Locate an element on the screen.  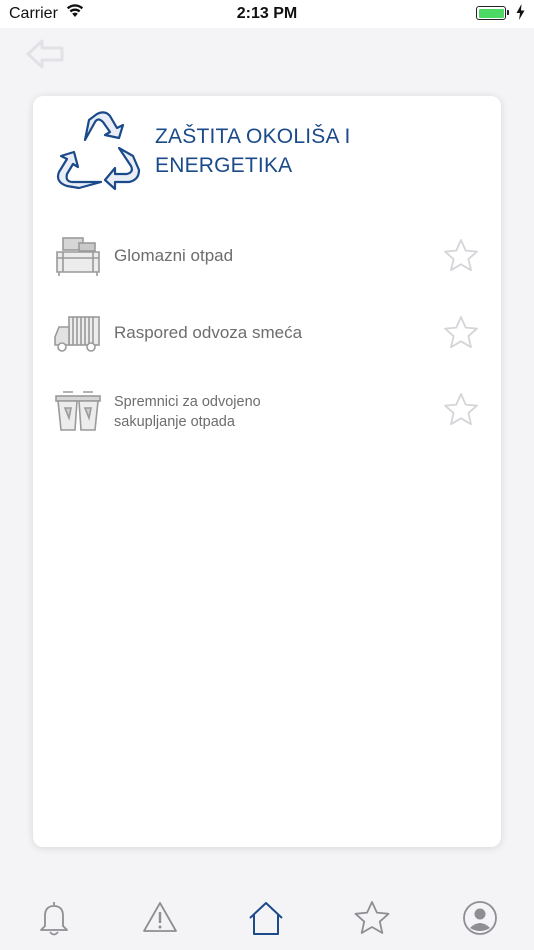
tab-profile is located at coordinates (480, 918).